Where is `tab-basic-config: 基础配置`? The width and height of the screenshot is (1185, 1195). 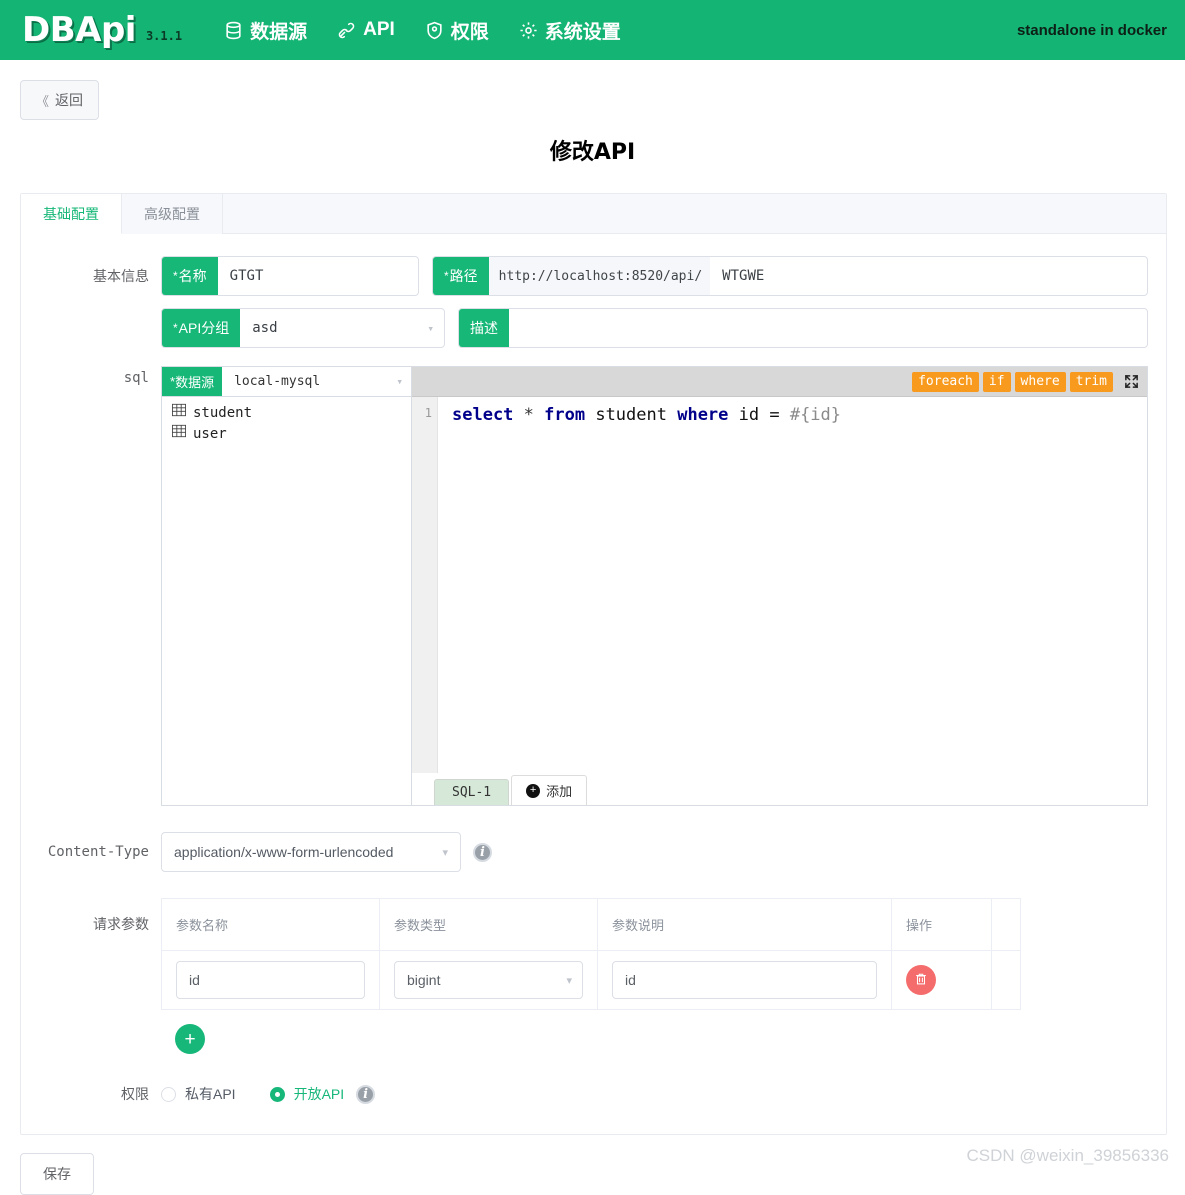
tab-basic-config: 基础配置 is located at coordinates (71, 214).